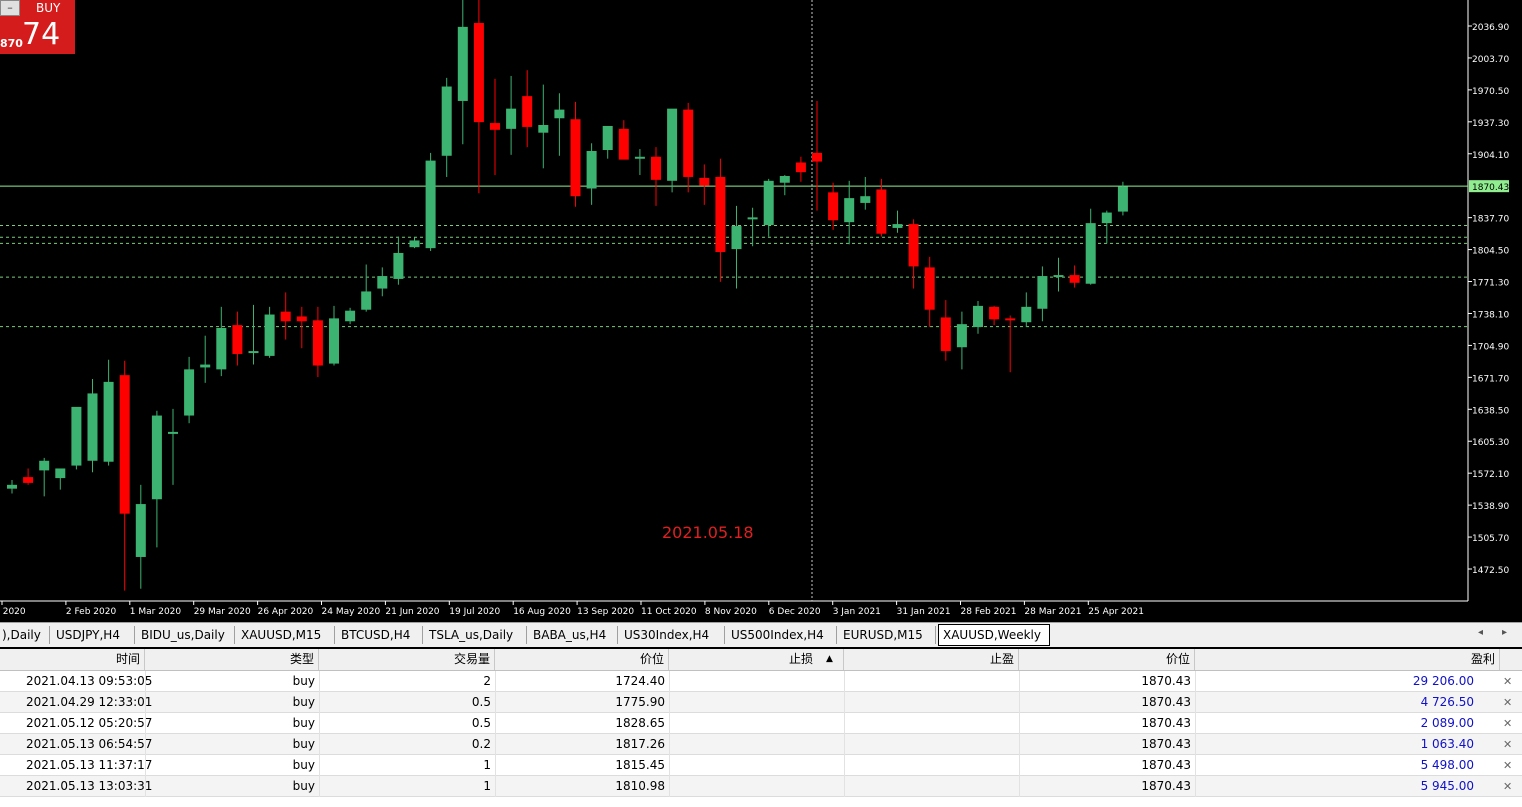 The width and height of the screenshot is (1522, 807). Describe the element at coordinates (756, 659) in the screenshot. I see `column-header-sl: 止损` at that location.